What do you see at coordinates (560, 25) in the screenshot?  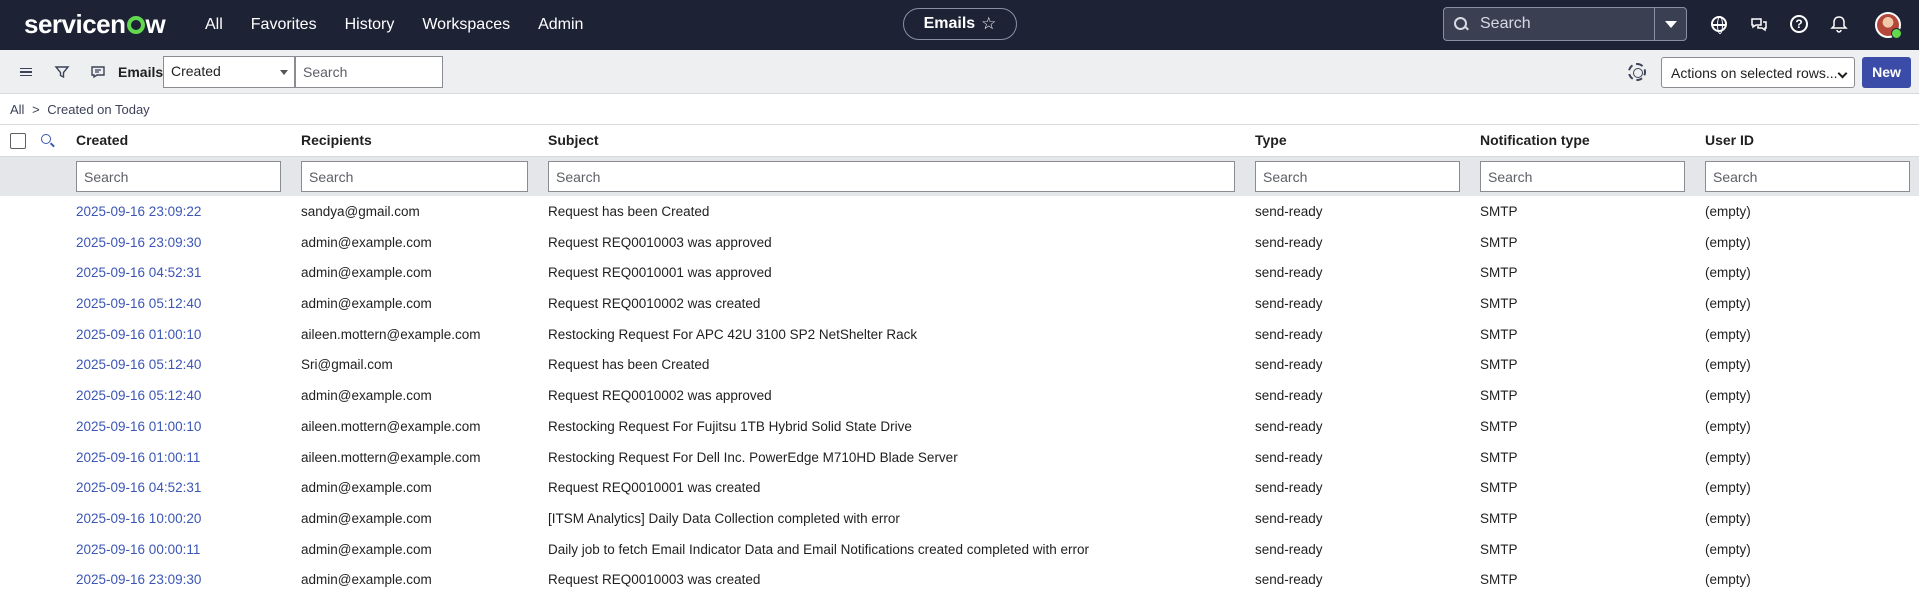 I see `menu-admin: Admin` at bounding box center [560, 25].